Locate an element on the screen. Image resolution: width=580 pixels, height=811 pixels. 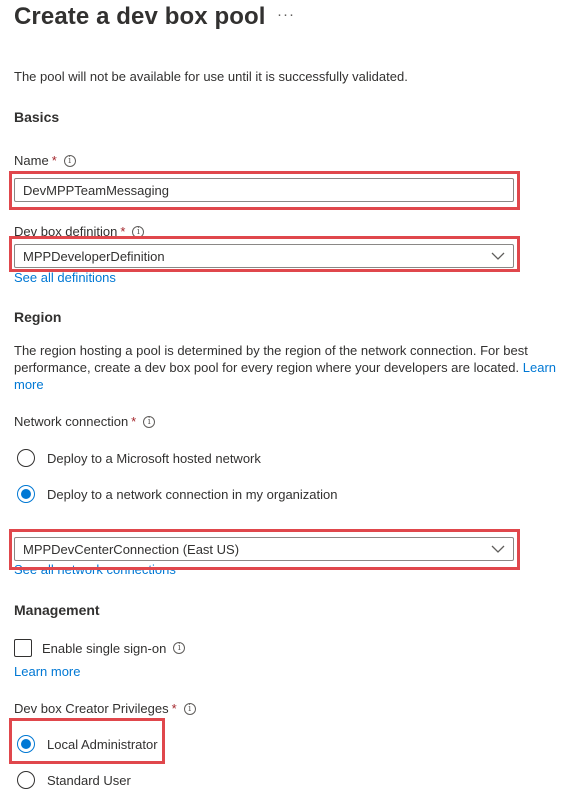
radio-local-administrator: Local Administrator is located at coordinates (87, 744).